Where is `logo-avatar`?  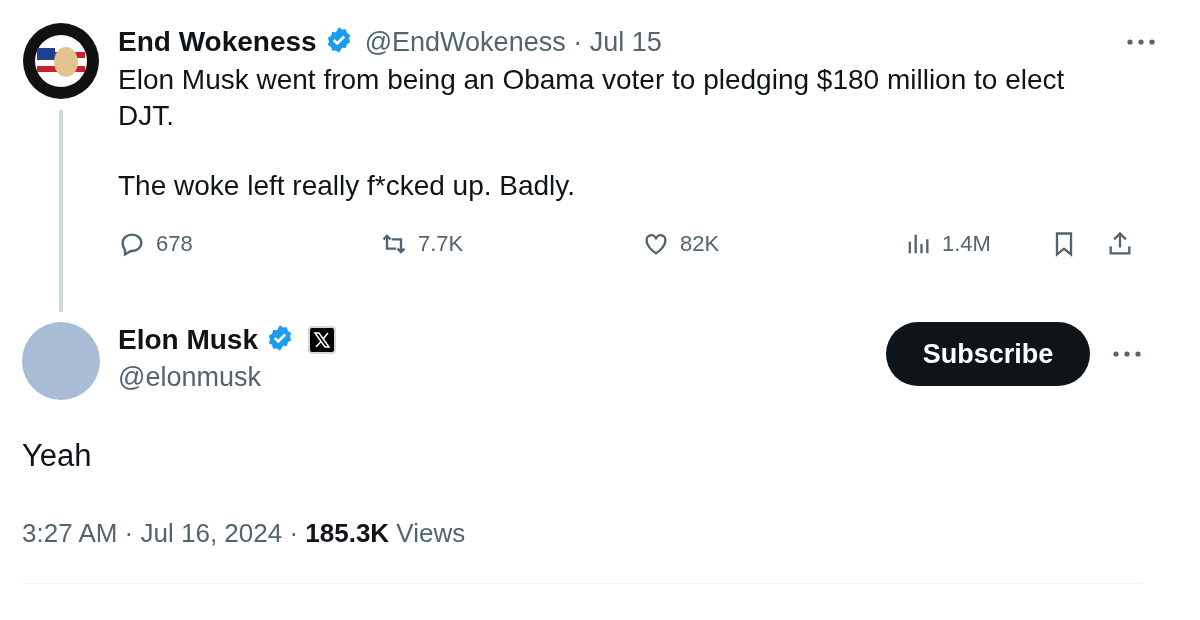 logo-avatar is located at coordinates (61, 61).